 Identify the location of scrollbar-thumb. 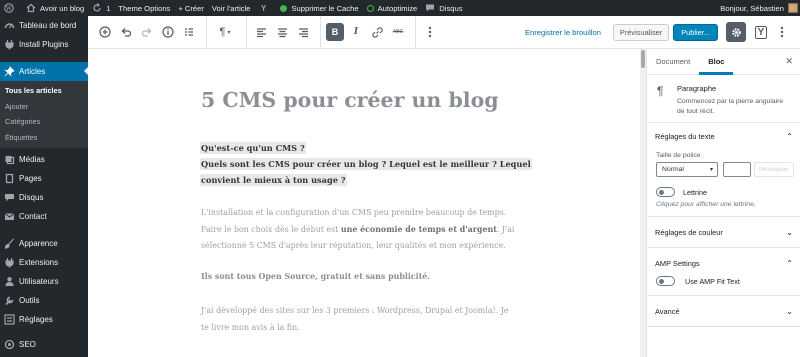
(643, 59).